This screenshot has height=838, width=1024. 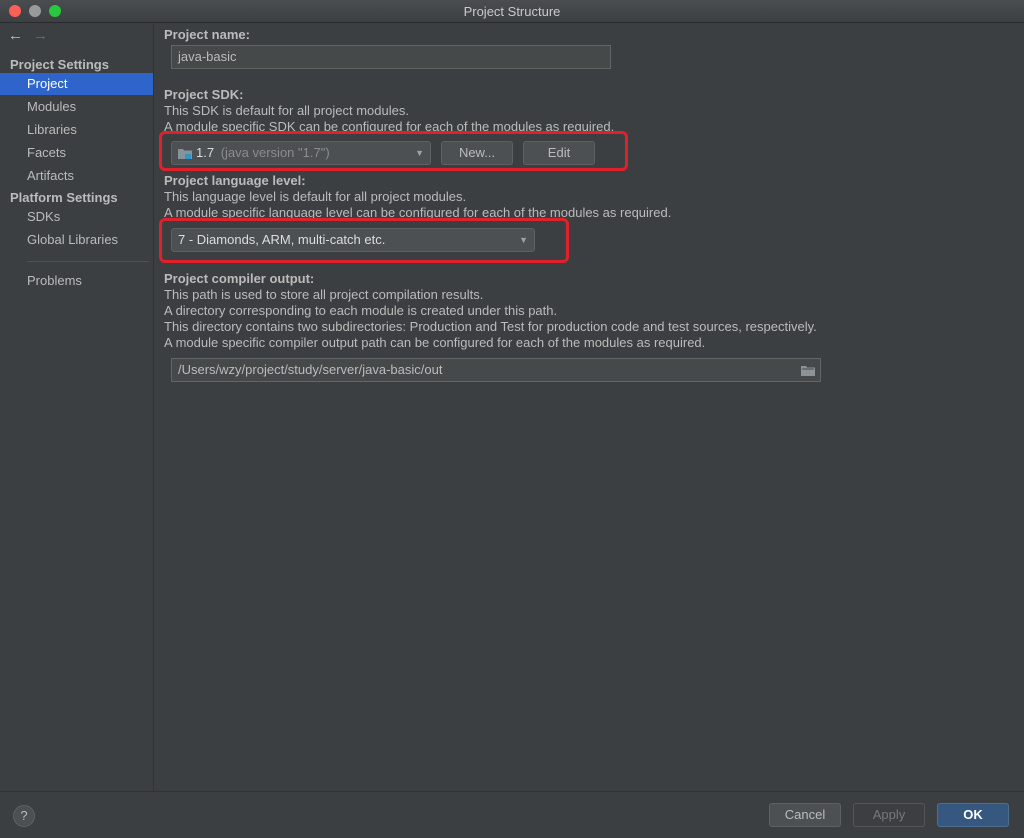 What do you see at coordinates (391, 57) in the screenshot?
I see `project-name-input: java-basic` at bounding box center [391, 57].